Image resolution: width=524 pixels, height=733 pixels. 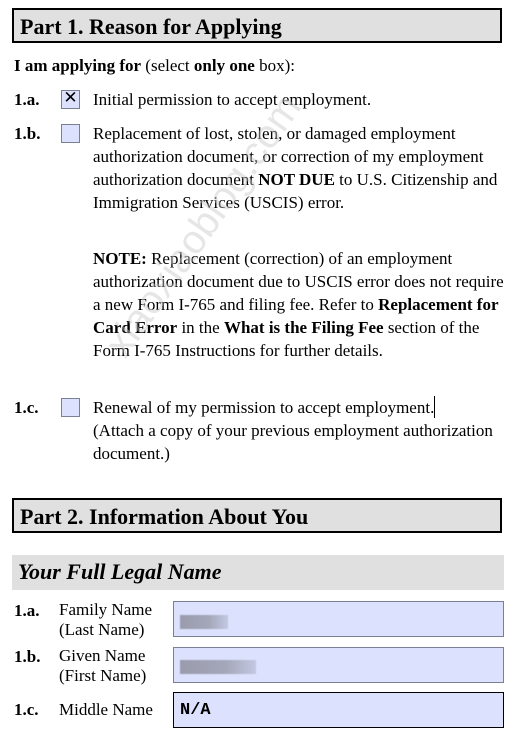 I want to click on family-name-label: Family Name (Last Name), so click(x=105, y=620).